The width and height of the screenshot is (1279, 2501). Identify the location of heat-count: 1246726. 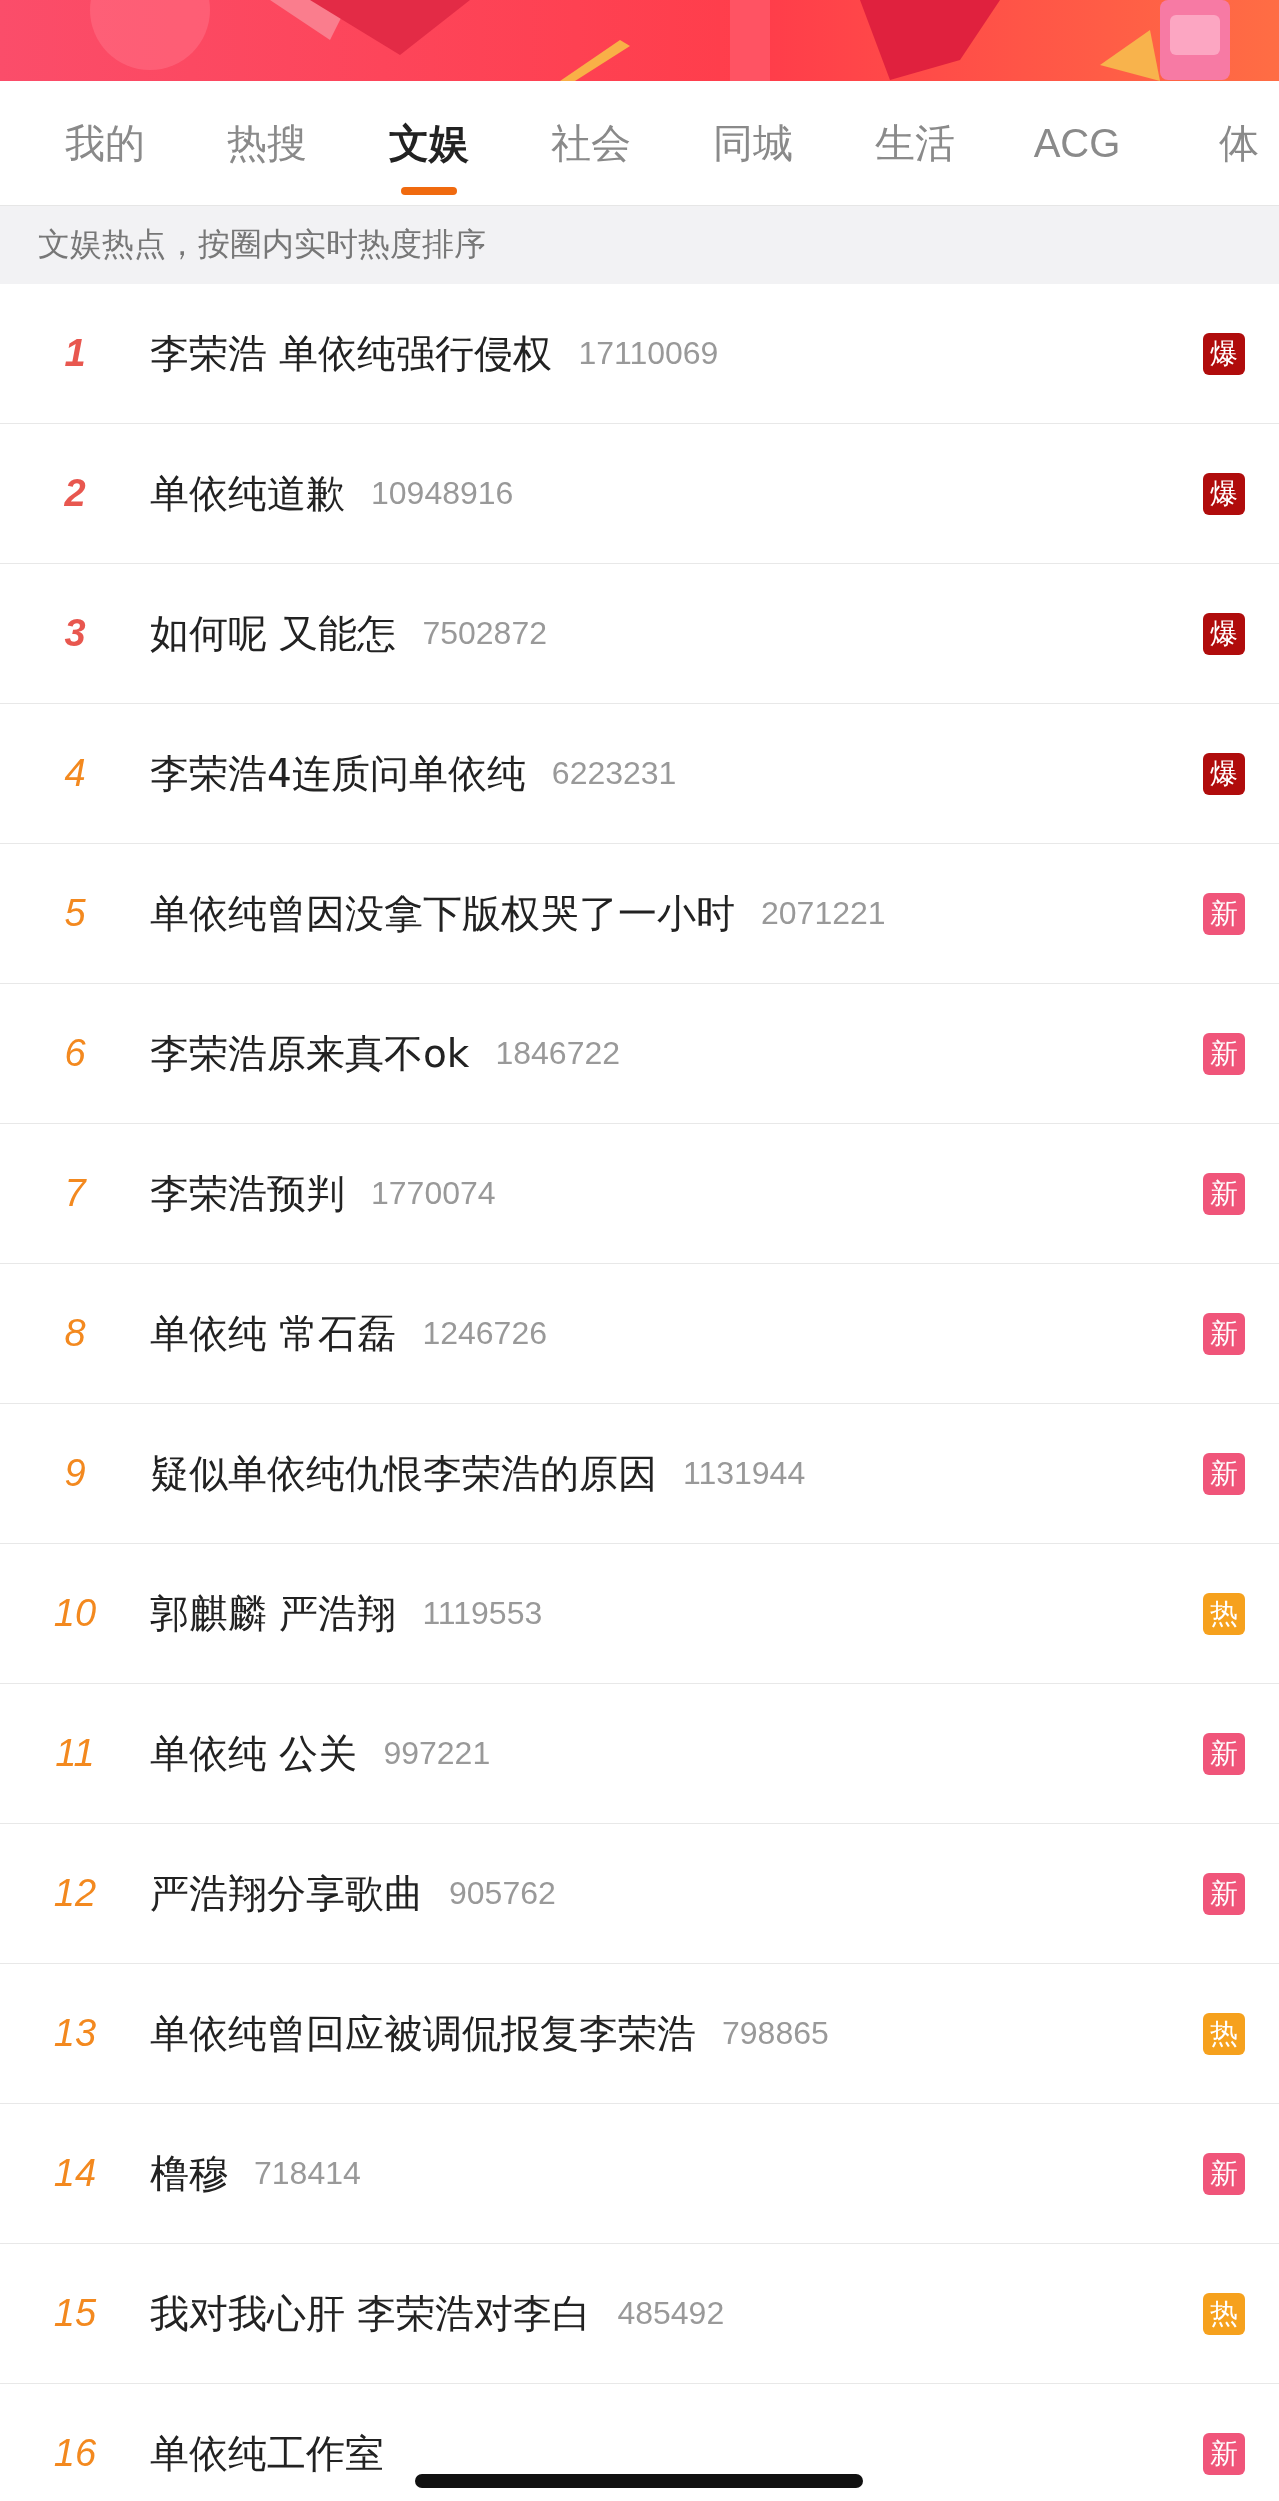
(484, 1333).